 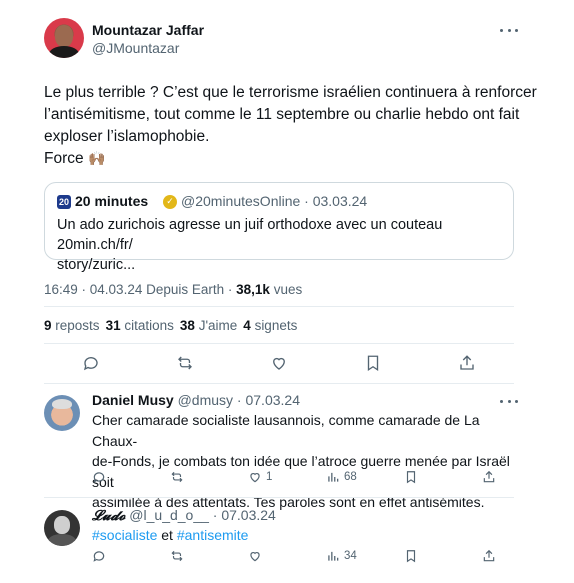 I want to click on tweet-actions, so click(x=279, y=363).